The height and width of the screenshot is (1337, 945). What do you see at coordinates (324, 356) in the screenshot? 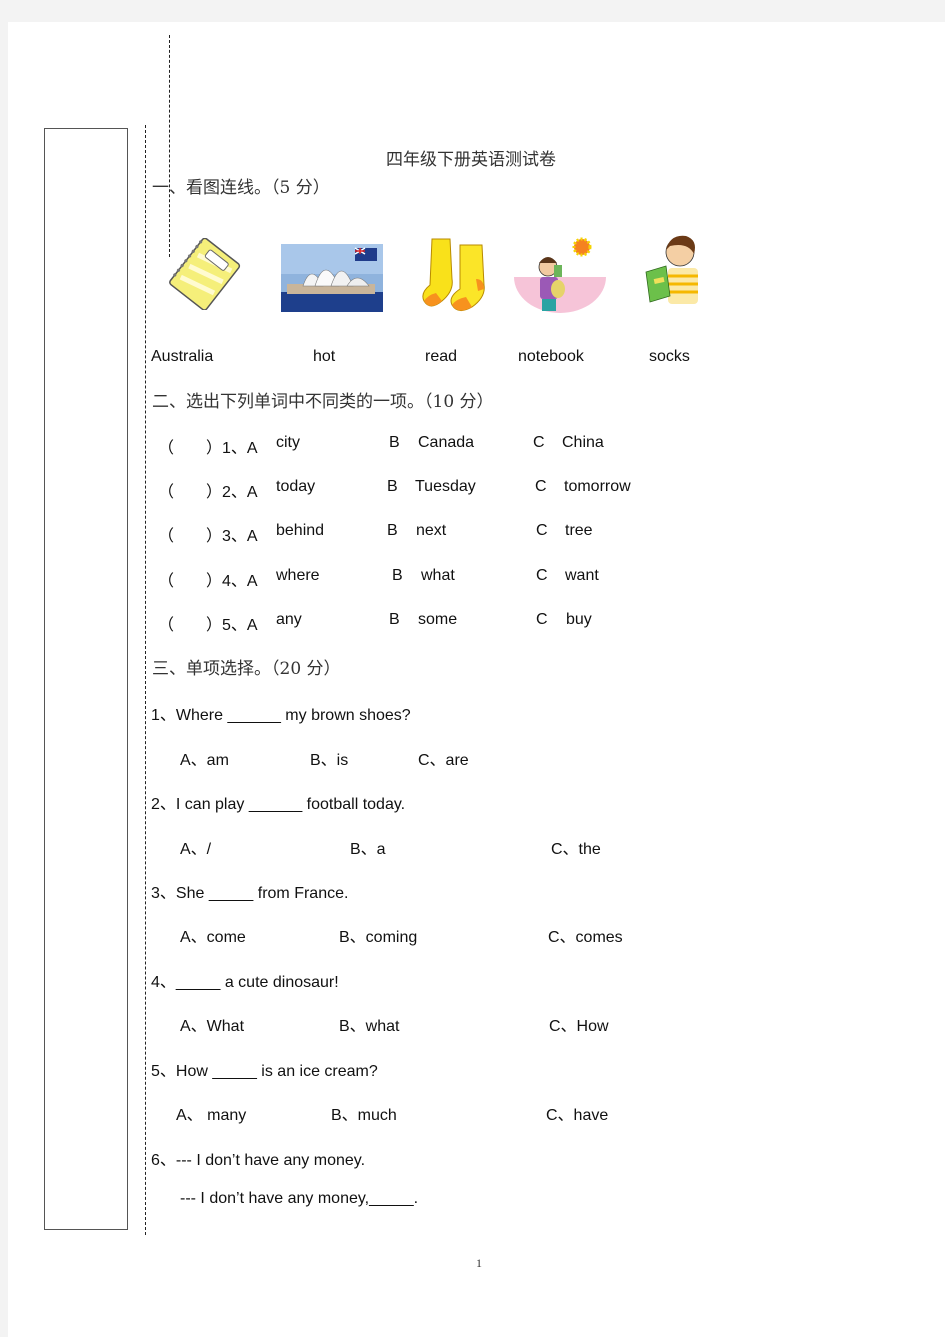
I see `match-word-hot: hot` at bounding box center [324, 356].